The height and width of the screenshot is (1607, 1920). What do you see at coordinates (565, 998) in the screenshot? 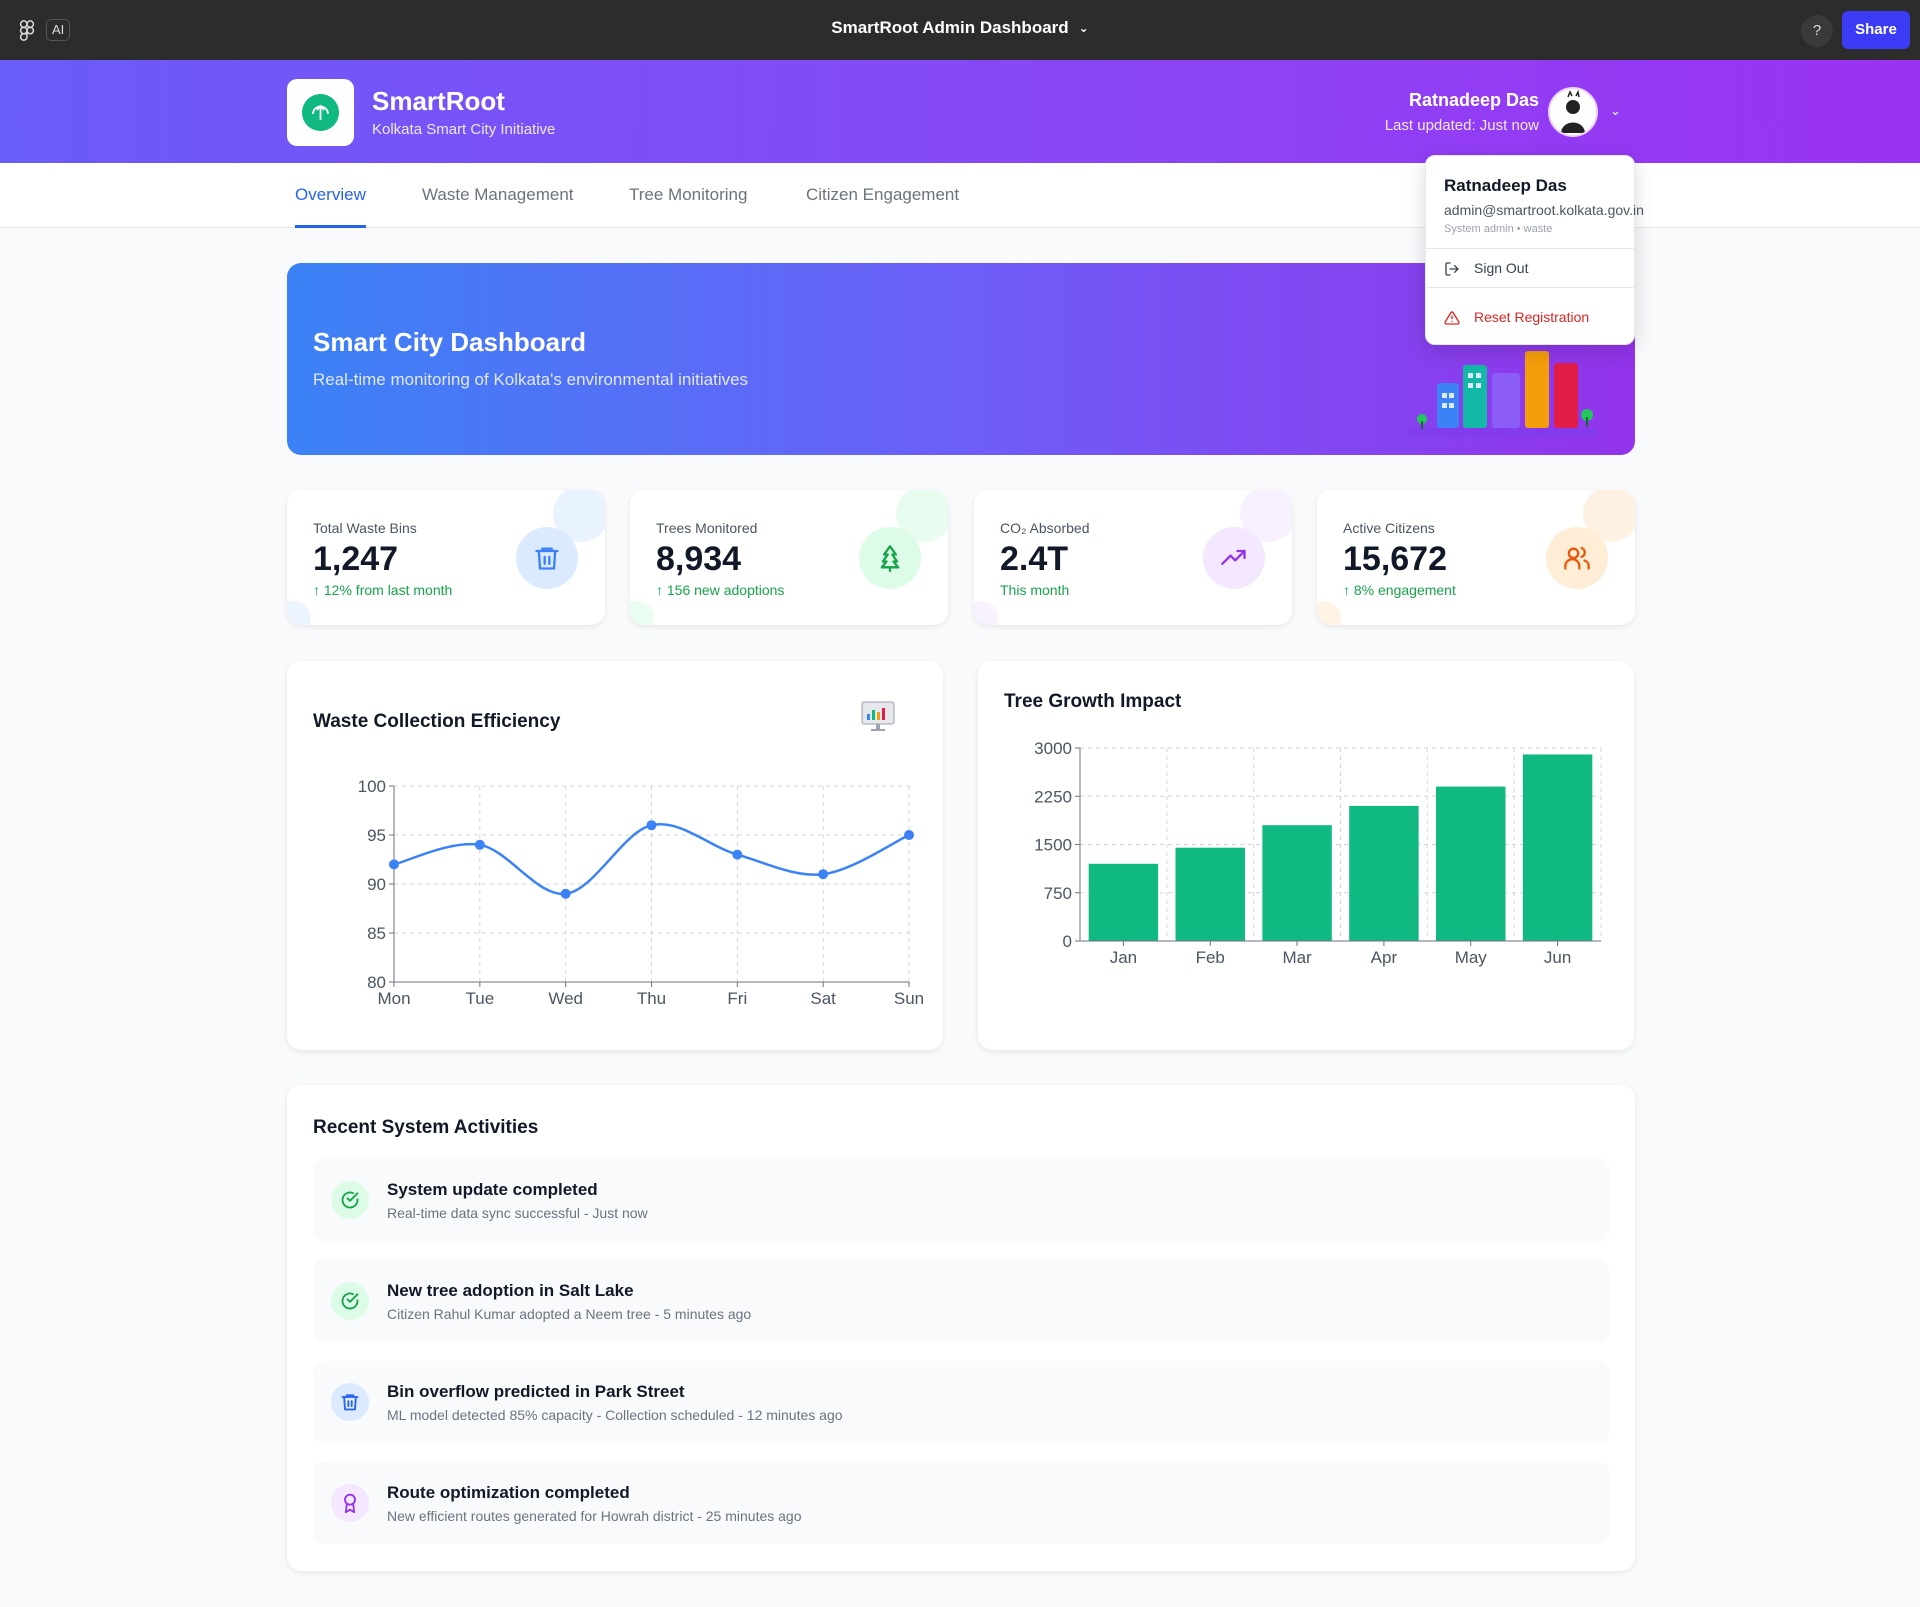
I see `x-tick-label: Wed` at bounding box center [565, 998].